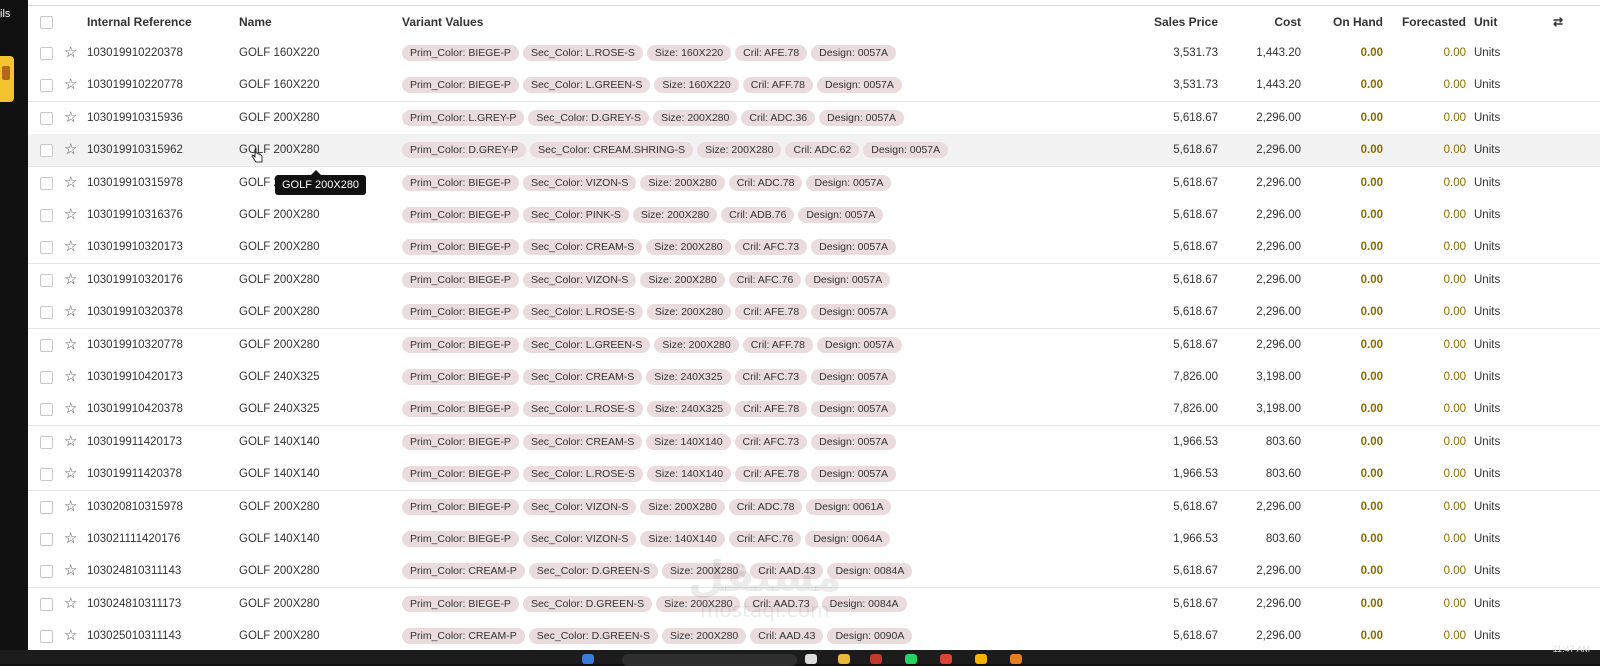 This screenshot has width=1600, height=666. Describe the element at coordinates (7, 79) in the screenshot. I see `app-badge-icon` at that location.